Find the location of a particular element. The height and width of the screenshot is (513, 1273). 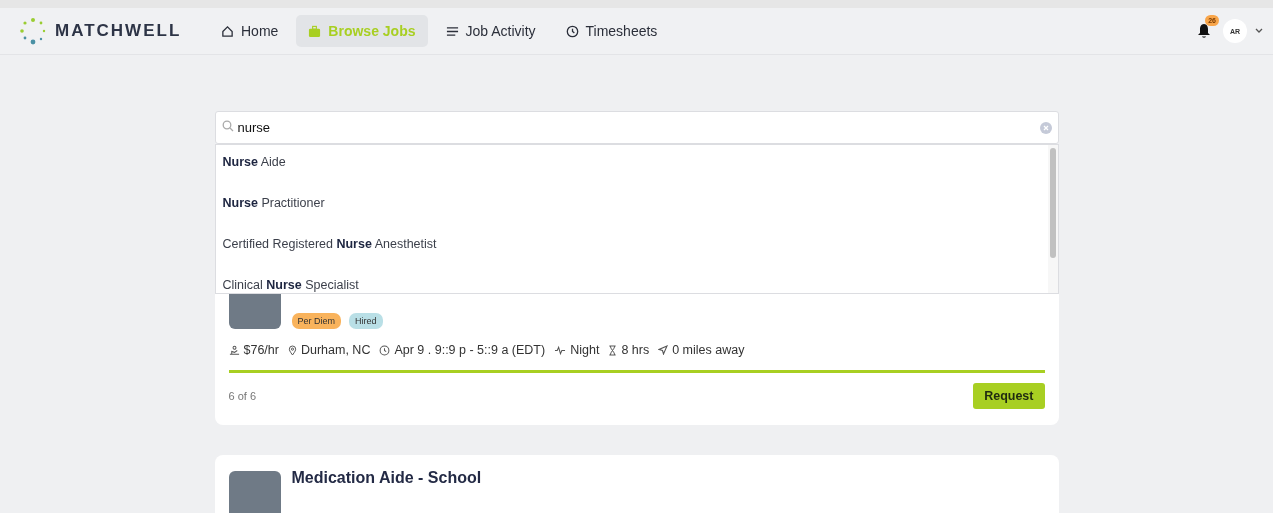

pulse-icon is located at coordinates (560, 350).